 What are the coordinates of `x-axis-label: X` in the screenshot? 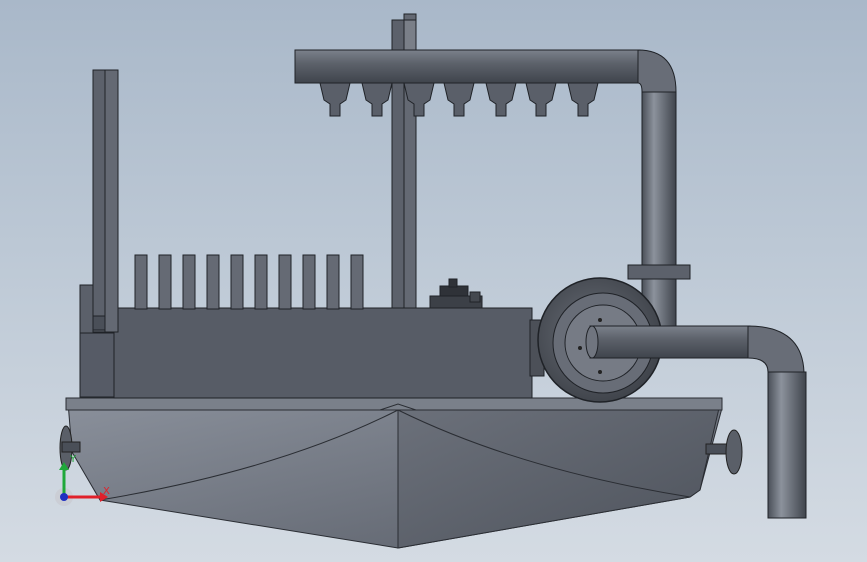 It's located at (106, 491).